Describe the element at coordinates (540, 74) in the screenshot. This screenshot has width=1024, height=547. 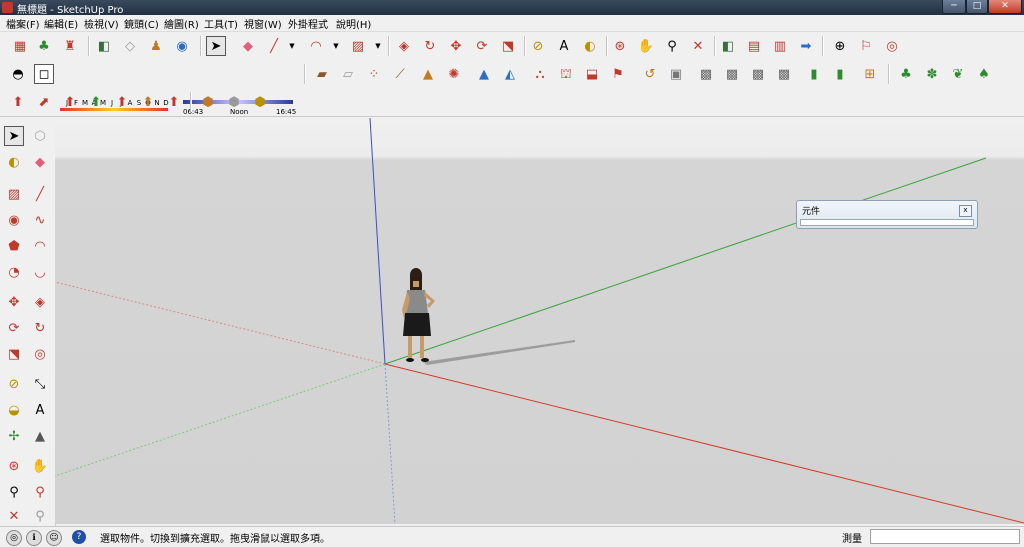
I see `solid-outer-shell-icon: ⛬` at that location.